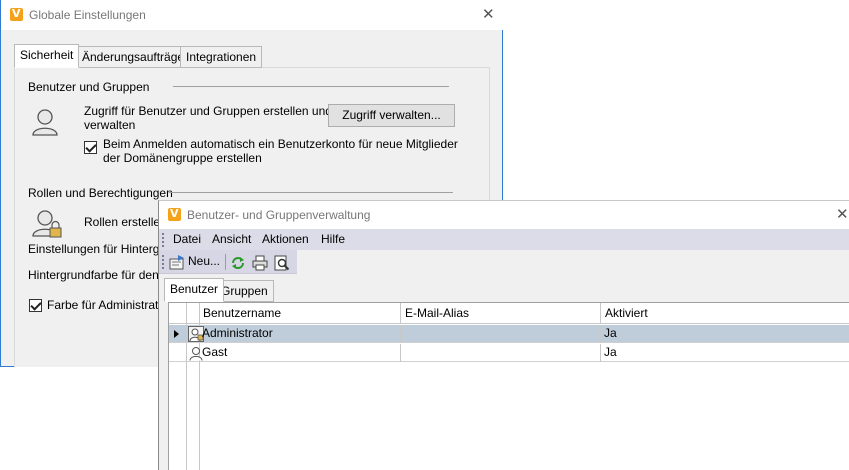  What do you see at coordinates (133, 57) in the screenshot?
I see `tab-change-orders: Änderungsaufträge` at bounding box center [133, 57].